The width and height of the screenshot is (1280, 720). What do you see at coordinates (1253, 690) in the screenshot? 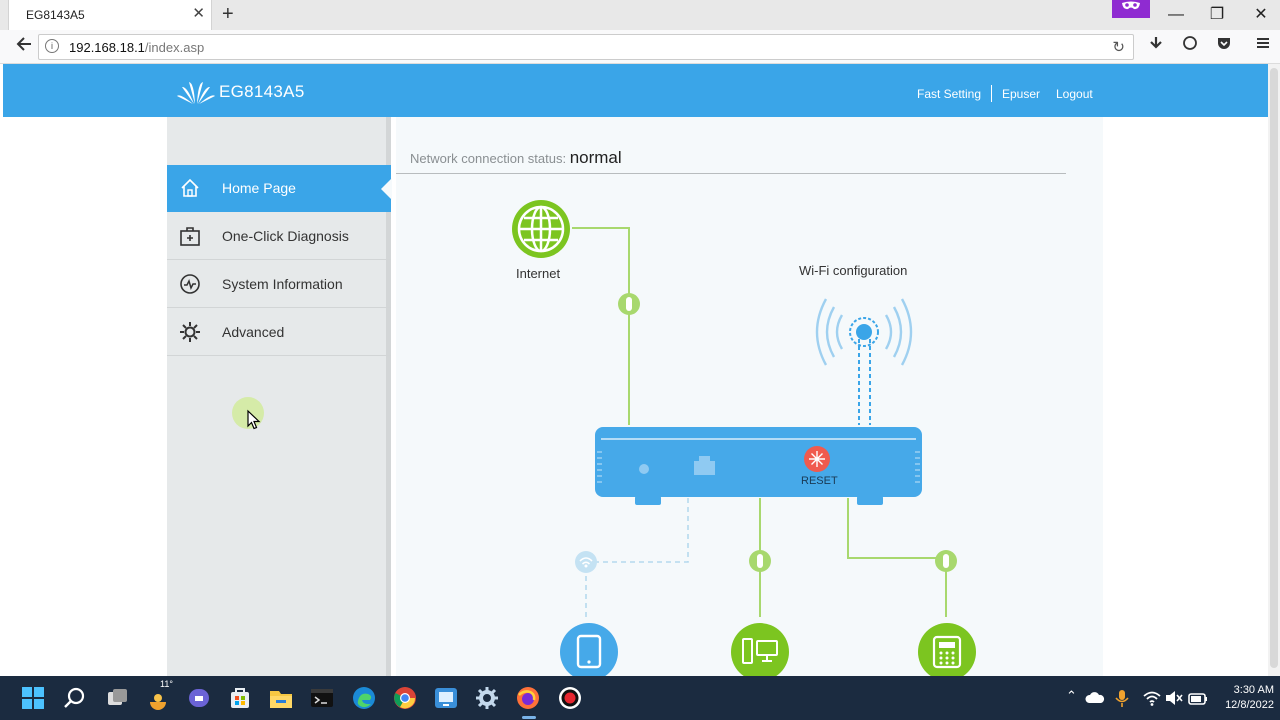
I see `clock-time: 3:30 AM` at bounding box center [1253, 690].